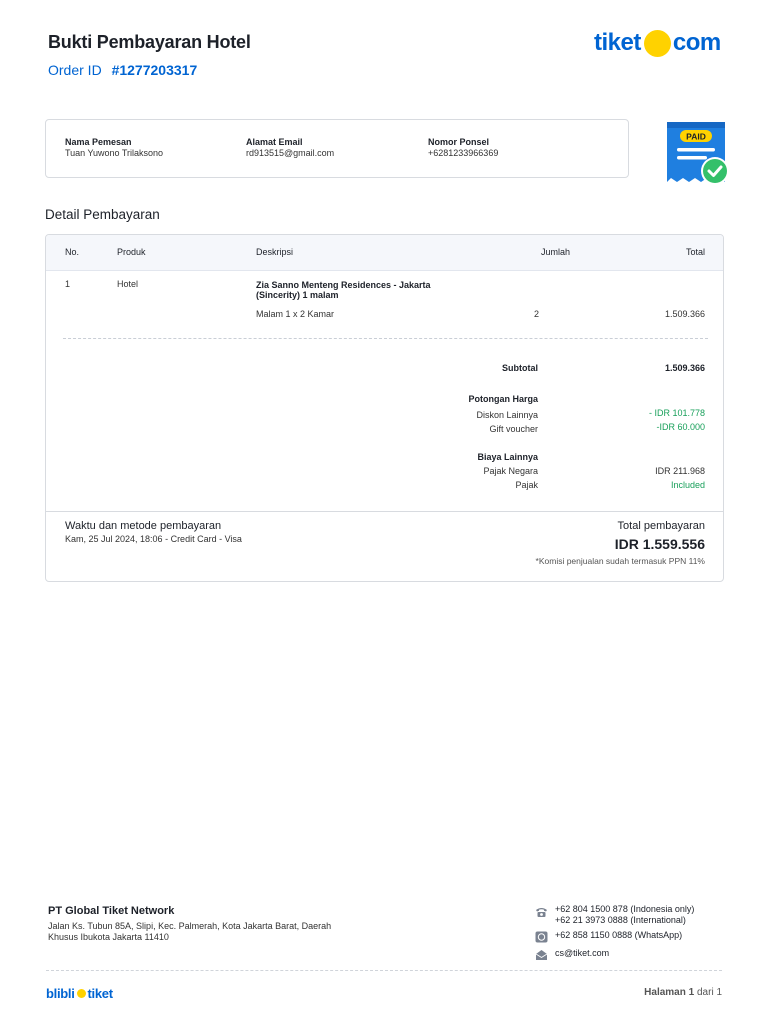 Image resolution: width=768 pixels, height=1024 pixels. What do you see at coordinates (503, 399) in the screenshot?
I see `discount-heading: Potongan Harga` at bounding box center [503, 399].